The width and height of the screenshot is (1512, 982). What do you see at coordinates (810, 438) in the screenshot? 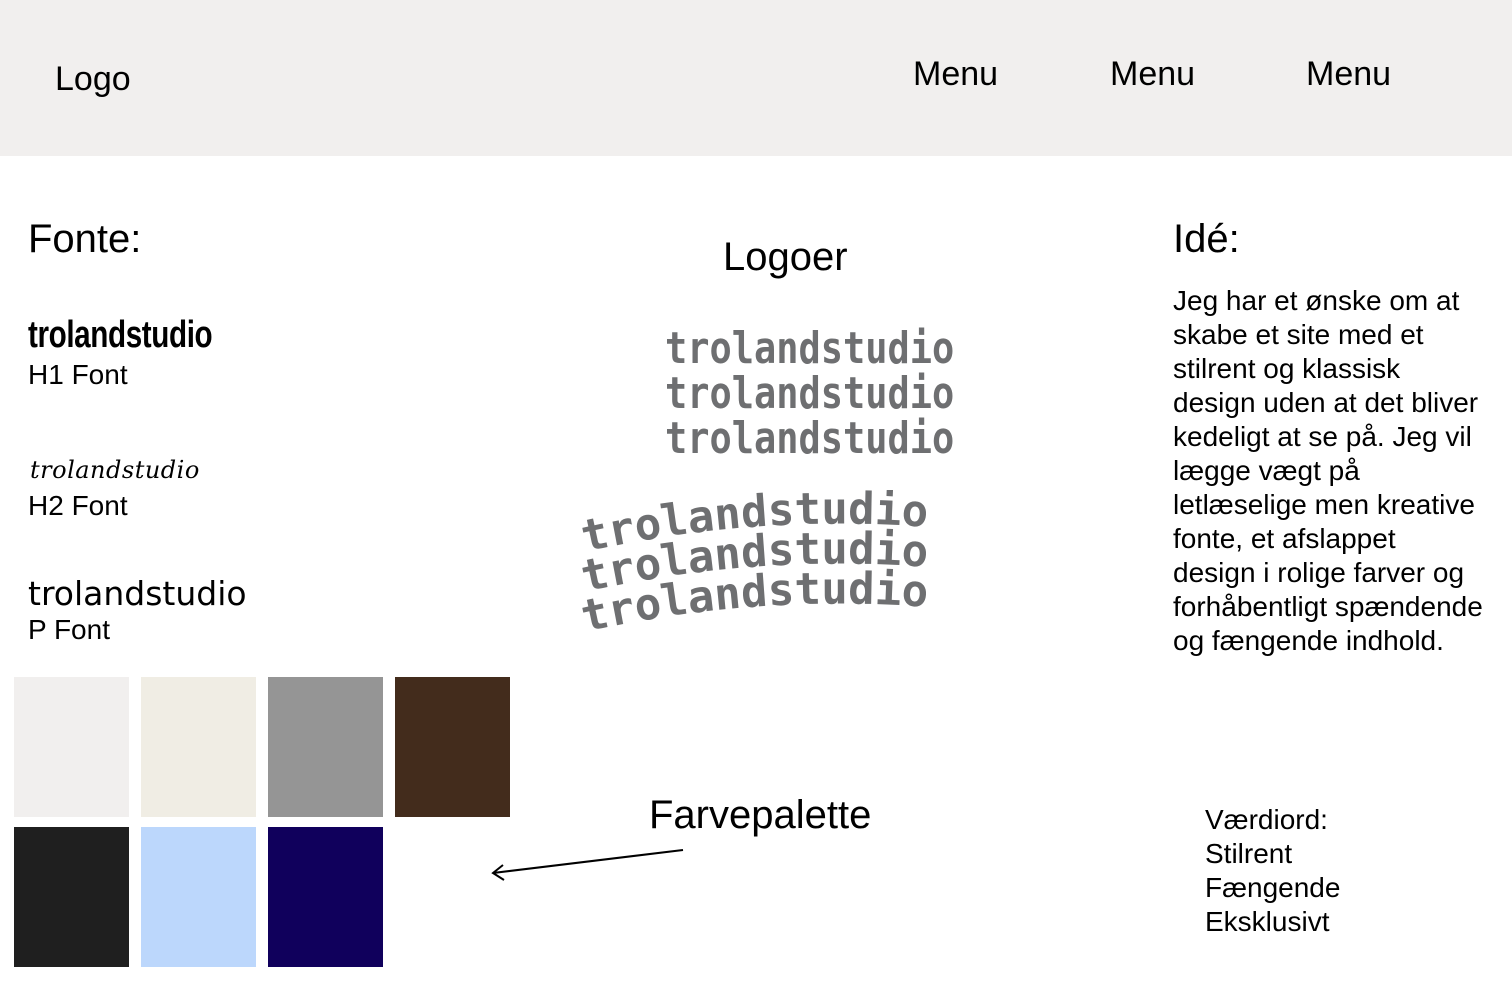
I see `logo-stack-line-3: trolandstudio` at bounding box center [810, 438].